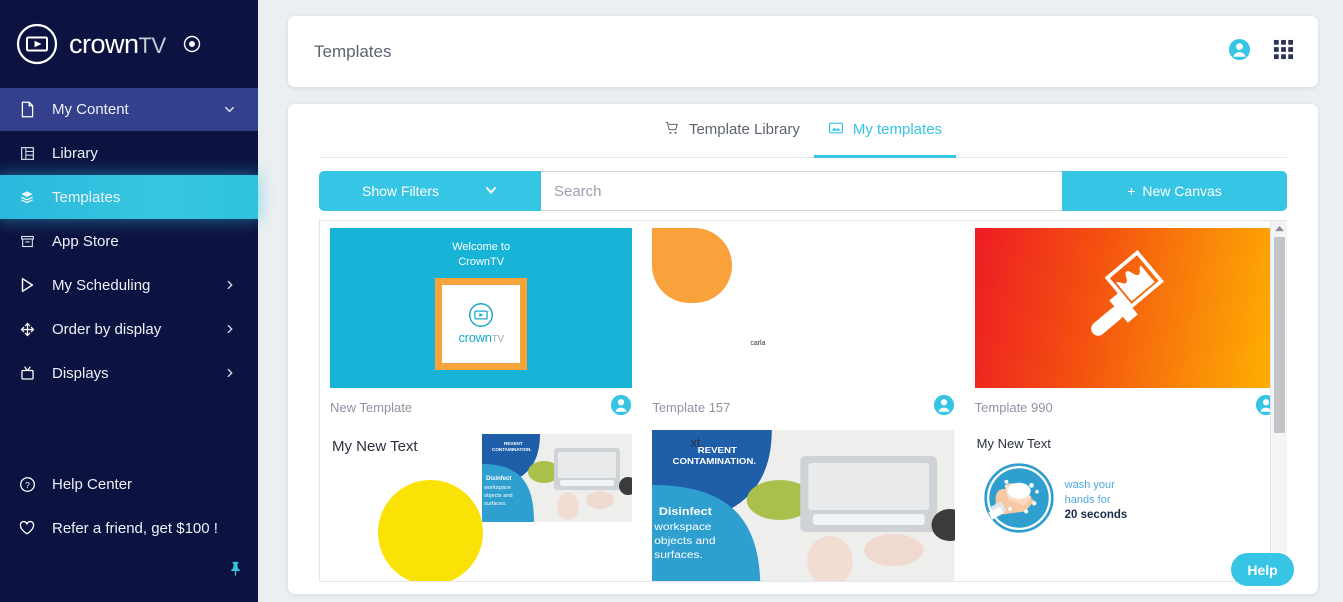 This screenshot has height=602, width=1343. What do you see at coordinates (1087, 499) in the screenshot?
I see `handwash-line-2: hands for` at bounding box center [1087, 499].